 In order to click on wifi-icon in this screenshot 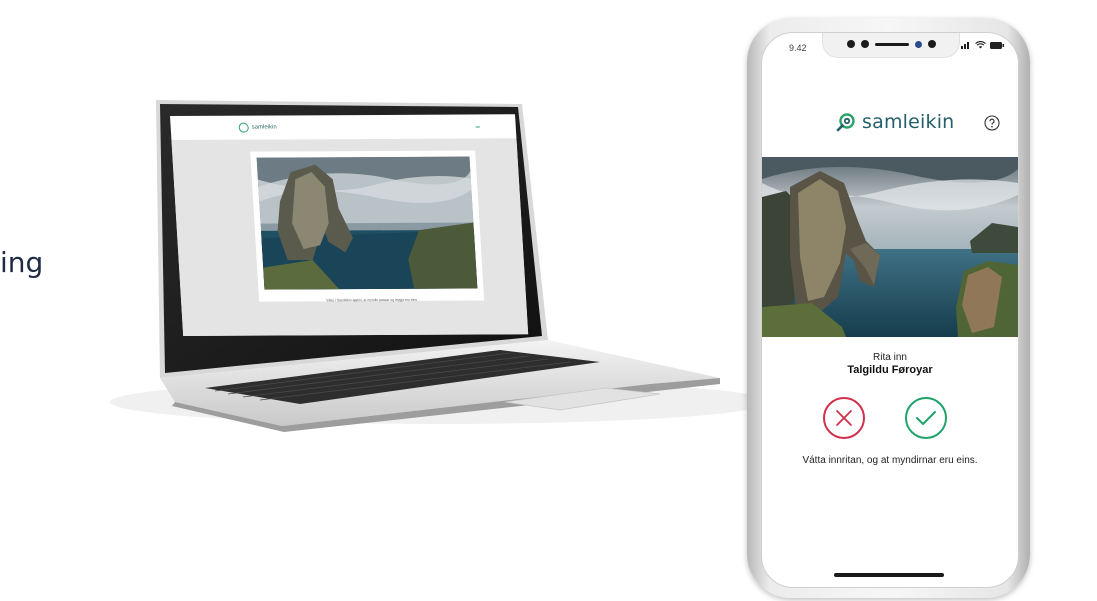, I will do `click(980, 45)`.